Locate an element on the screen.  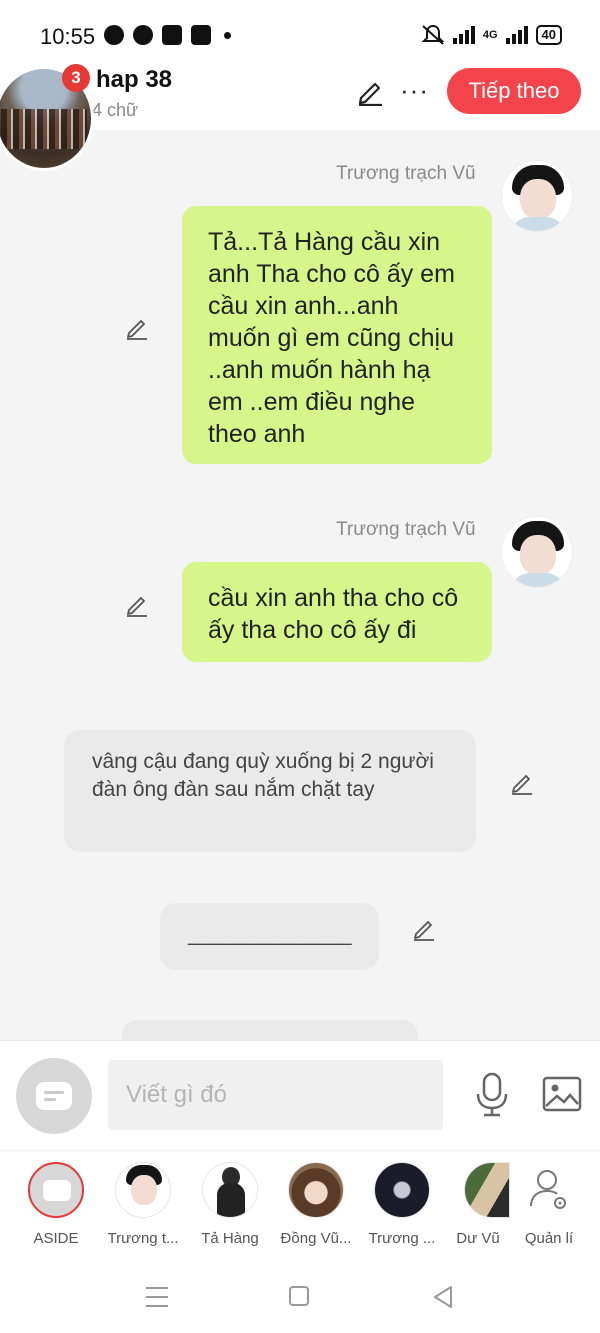
star-app-icon is located at coordinates (172, 35).